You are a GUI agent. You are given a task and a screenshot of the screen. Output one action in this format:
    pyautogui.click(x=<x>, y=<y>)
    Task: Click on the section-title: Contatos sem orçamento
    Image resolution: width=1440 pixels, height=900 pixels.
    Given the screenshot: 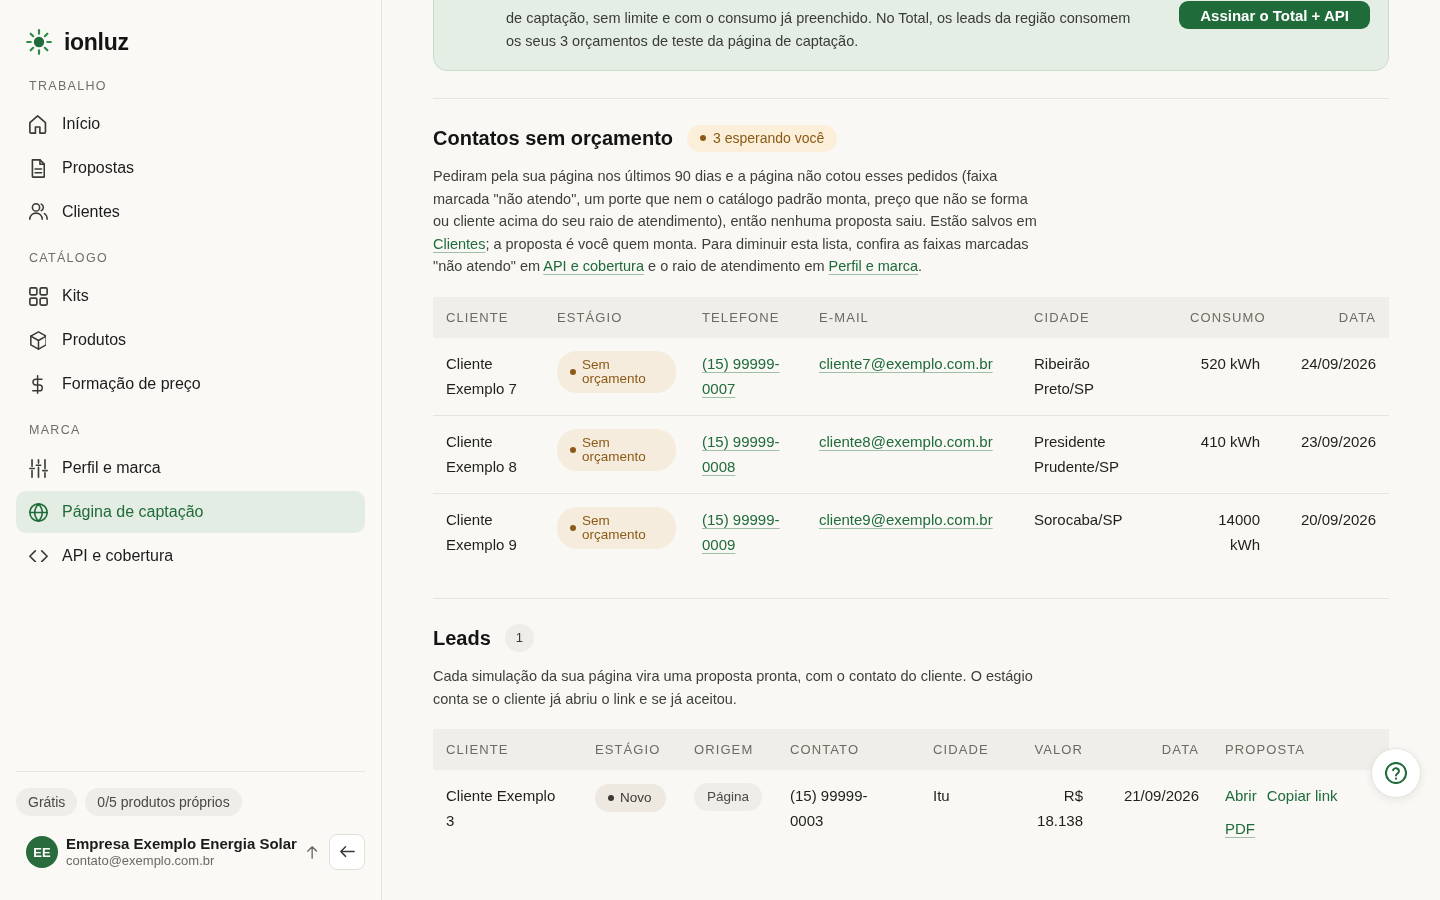 What is the action you would take?
    pyautogui.click(x=553, y=138)
    